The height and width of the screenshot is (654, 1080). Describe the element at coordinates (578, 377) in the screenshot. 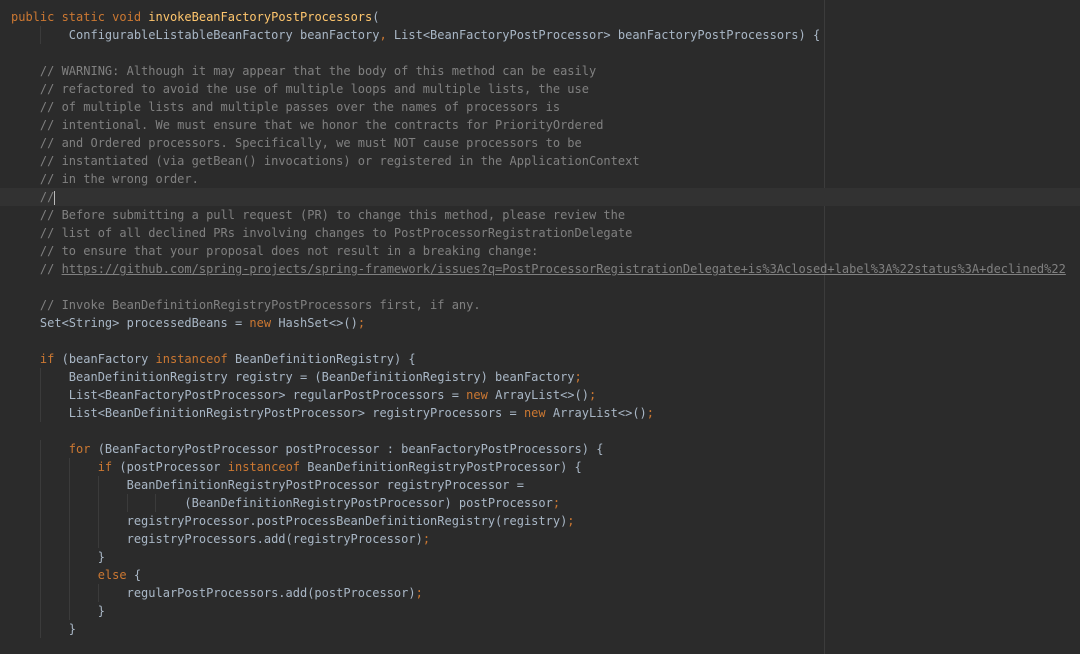

I see `keyword-token: ;` at that location.